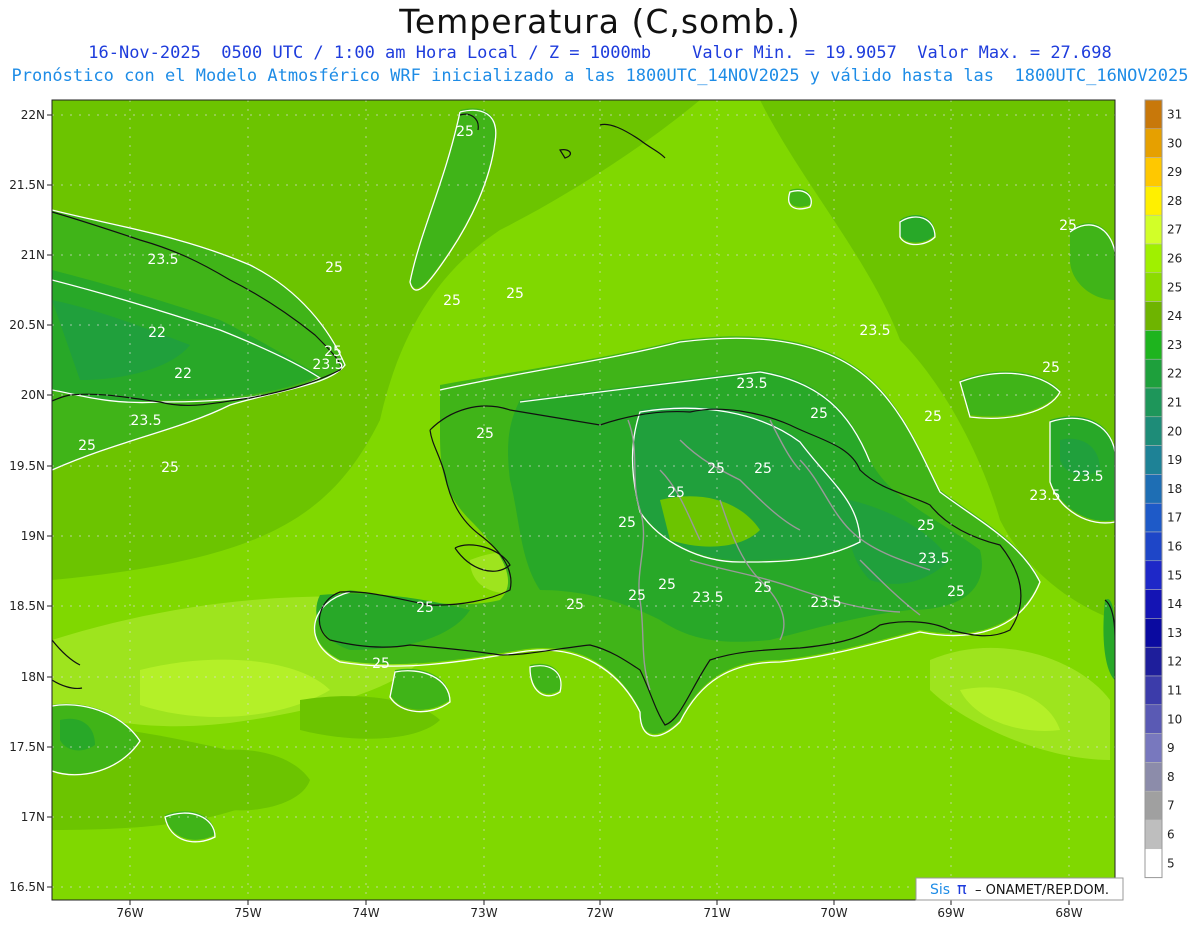  Describe the element at coordinates (1174, 690) in the screenshot. I see `colorbar-label-11: 11` at that location.